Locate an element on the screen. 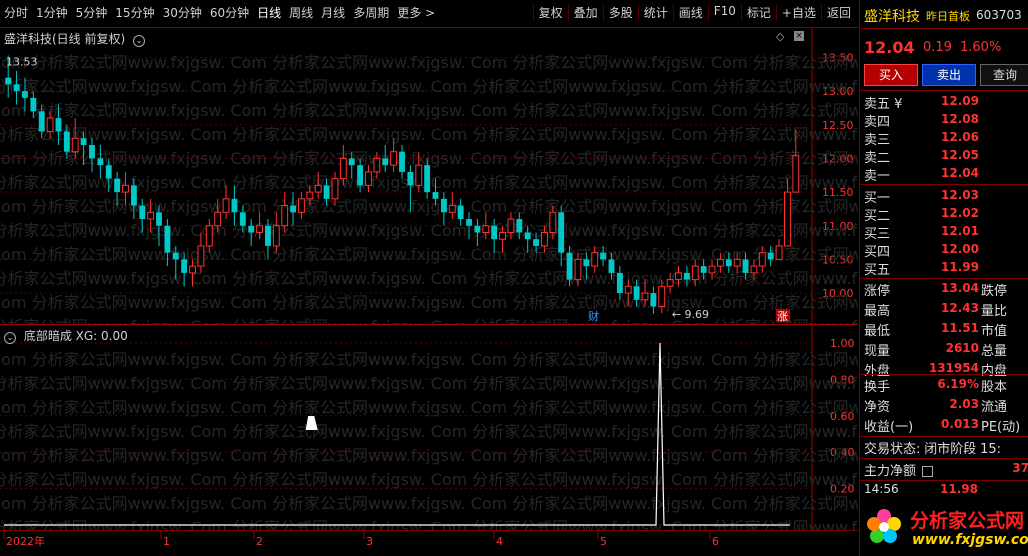 This screenshot has height=556, width=1028. low-label: ← 9.69 is located at coordinates (690, 314).